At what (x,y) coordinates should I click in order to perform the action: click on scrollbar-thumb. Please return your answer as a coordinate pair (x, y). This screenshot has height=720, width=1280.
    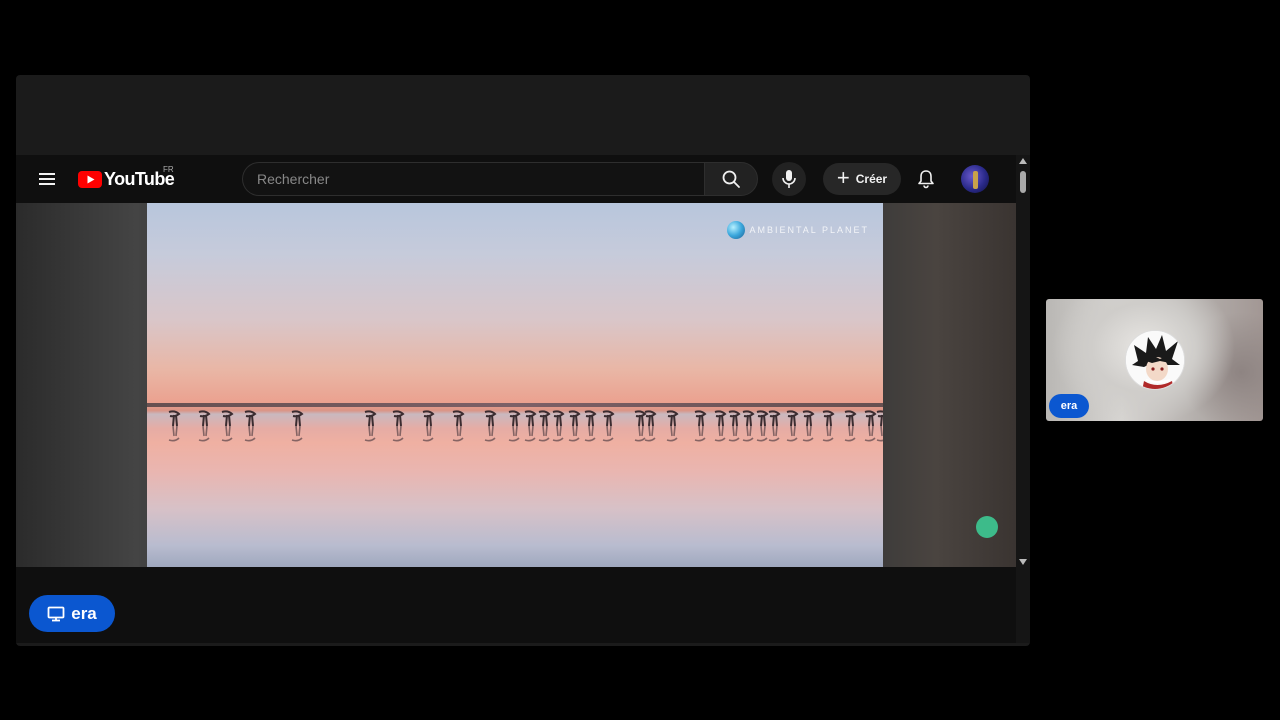
    Looking at the image, I should click on (1023, 182).